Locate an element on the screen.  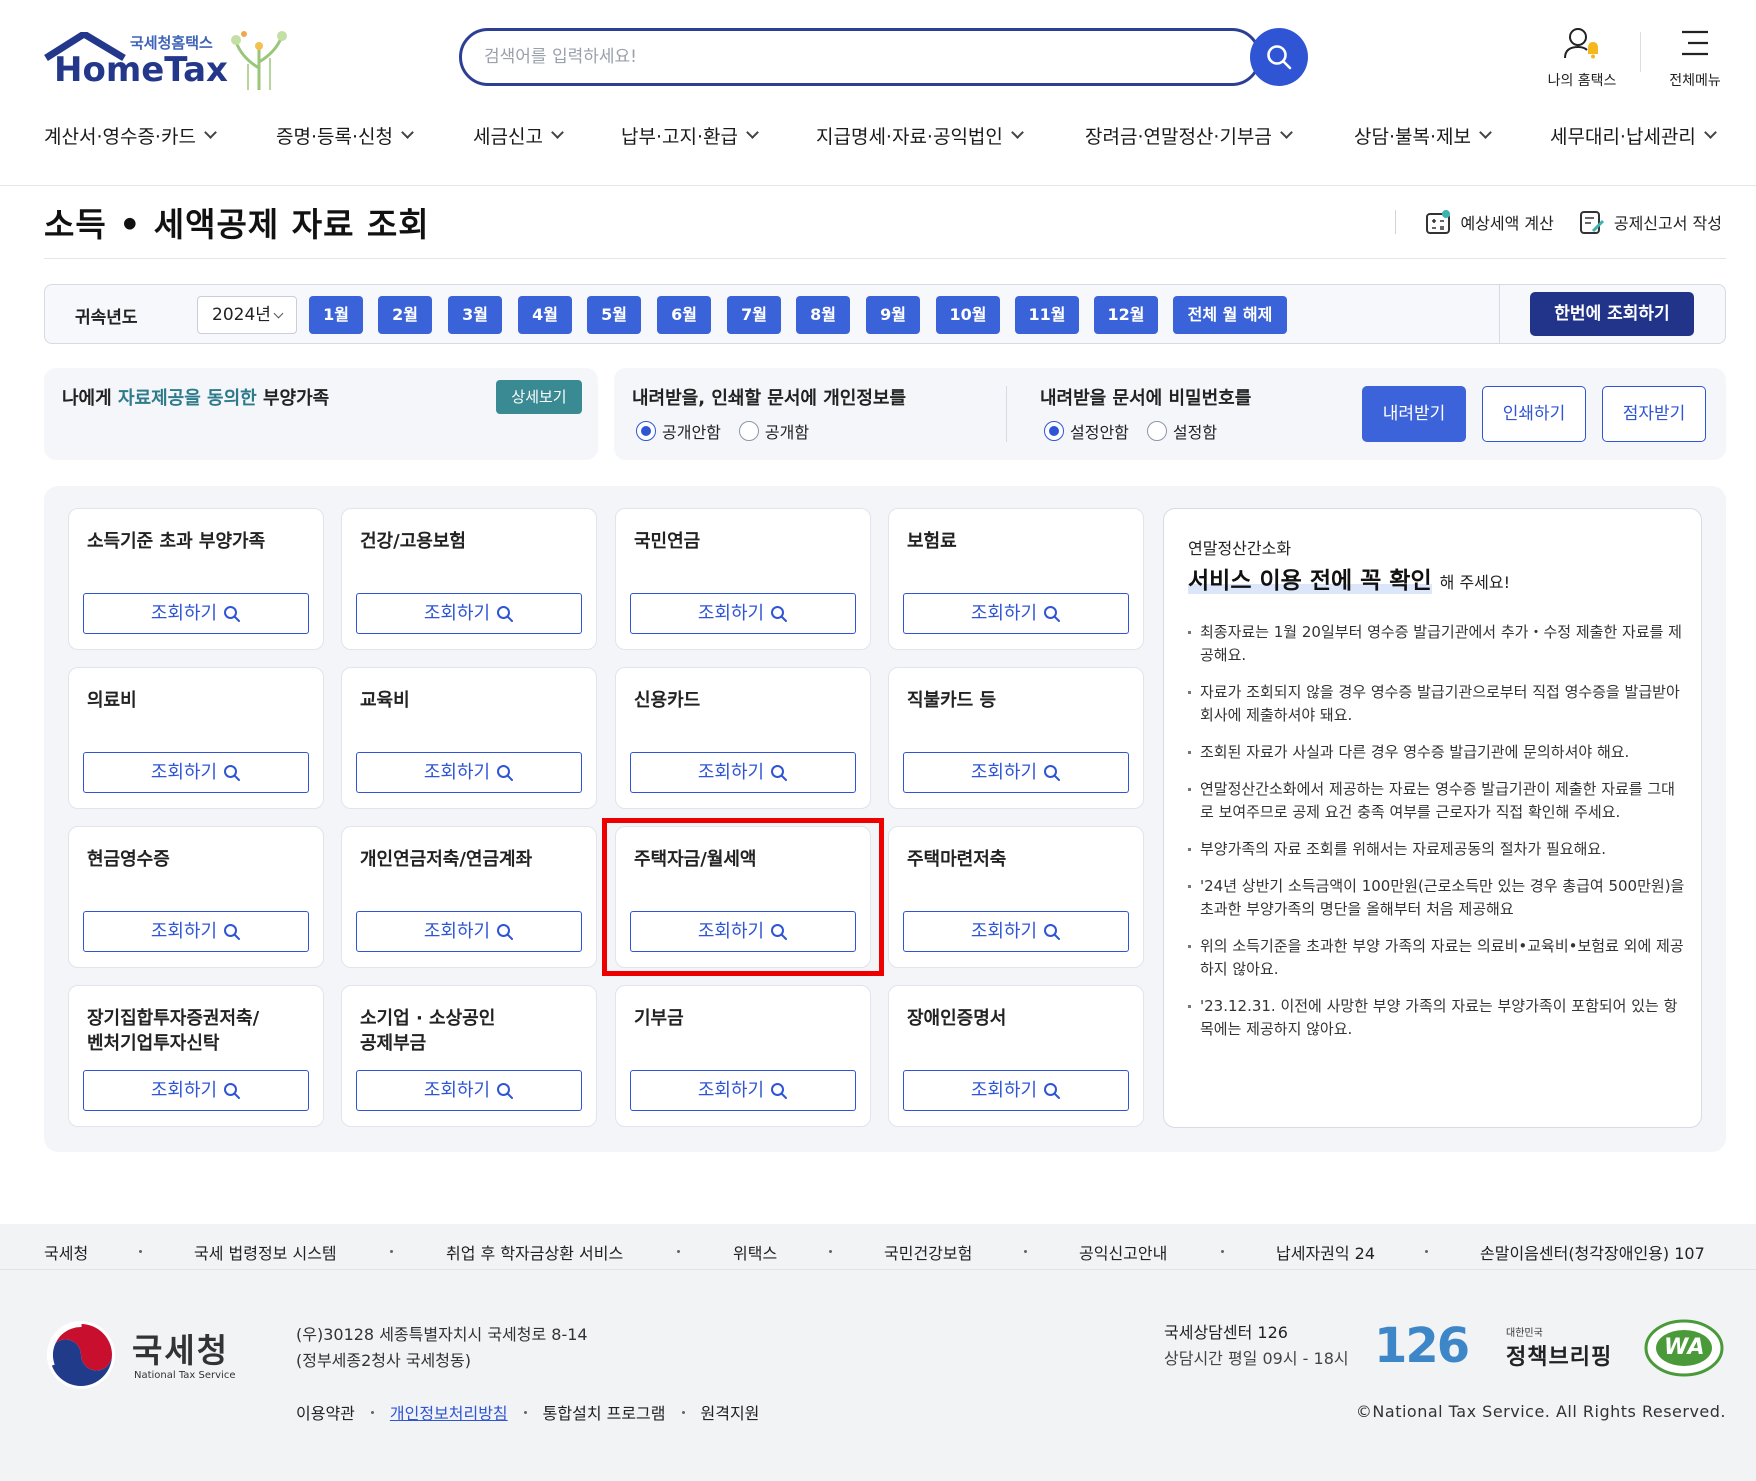
estimate-tax-button: 예상세액 계산 is located at coordinates (1489, 222).